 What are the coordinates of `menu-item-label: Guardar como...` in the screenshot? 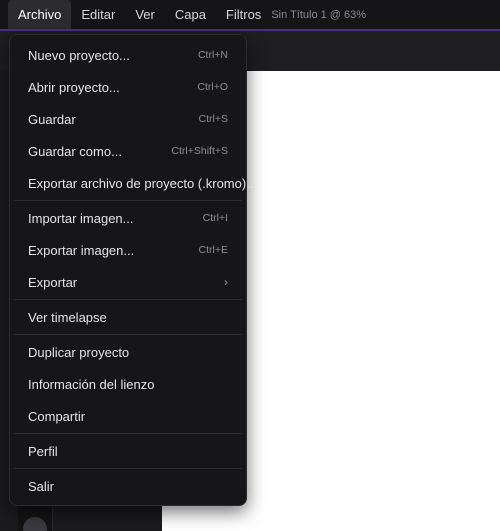 It's located at (75, 151).